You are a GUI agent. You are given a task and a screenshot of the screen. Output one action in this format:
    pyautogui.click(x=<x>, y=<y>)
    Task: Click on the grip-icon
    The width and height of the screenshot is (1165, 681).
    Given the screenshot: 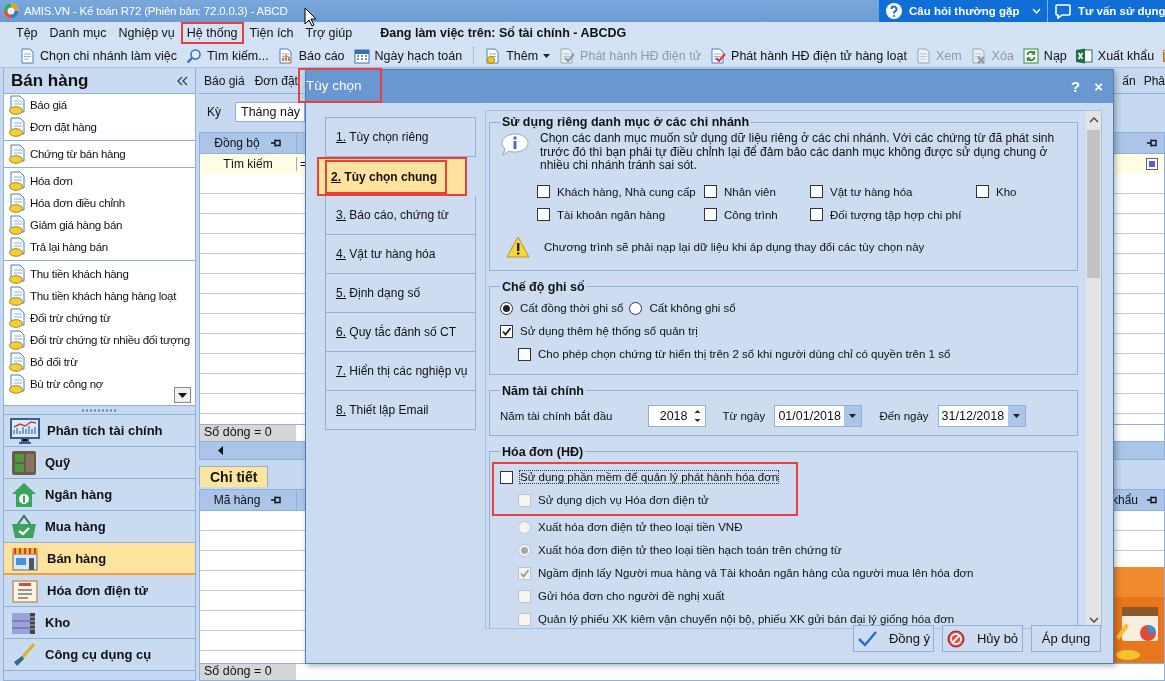 What is the action you would take?
    pyautogui.click(x=99, y=410)
    